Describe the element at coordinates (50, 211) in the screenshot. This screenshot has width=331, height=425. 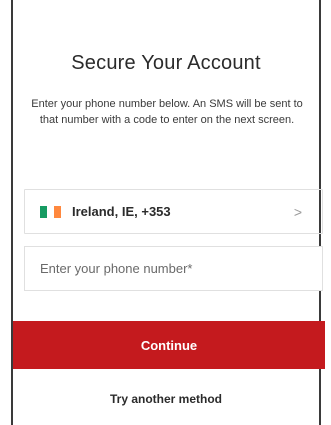
I see `ireland-flag-icon` at that location.